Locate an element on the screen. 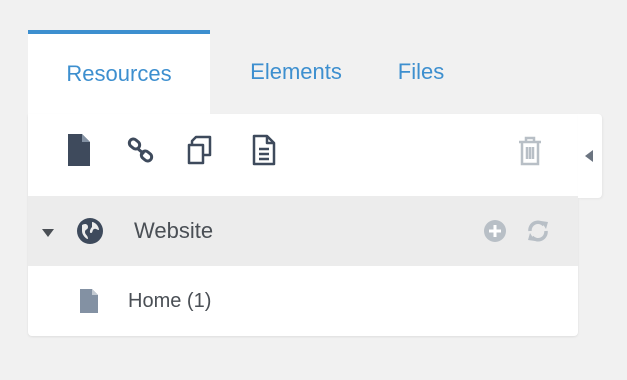 The height and width of the screenshot is (380, 627). link-icon is located at coordinates (141, 153).